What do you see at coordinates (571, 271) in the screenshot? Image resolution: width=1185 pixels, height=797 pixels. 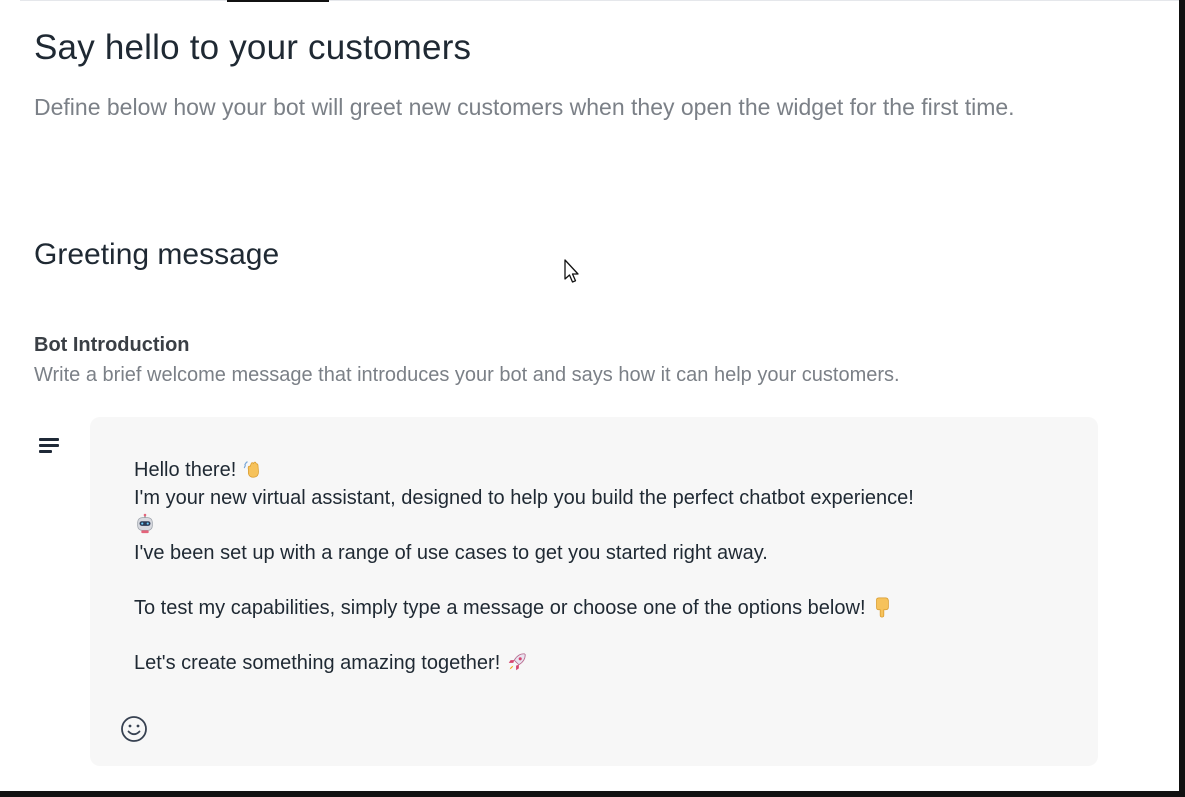 I see `mouse-cursor-icon` at bounding box center [571, 271].